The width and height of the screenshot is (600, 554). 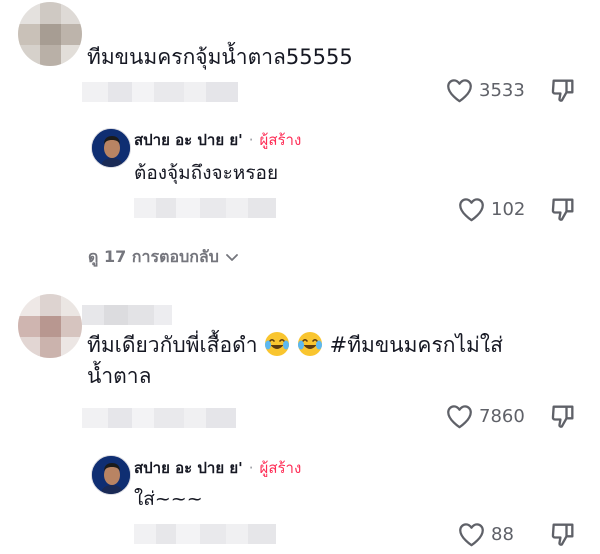 What do you see at coordinates (502, 90) in the screenshot?
I see `like-count: 3533` at bounding box center [502, 90].